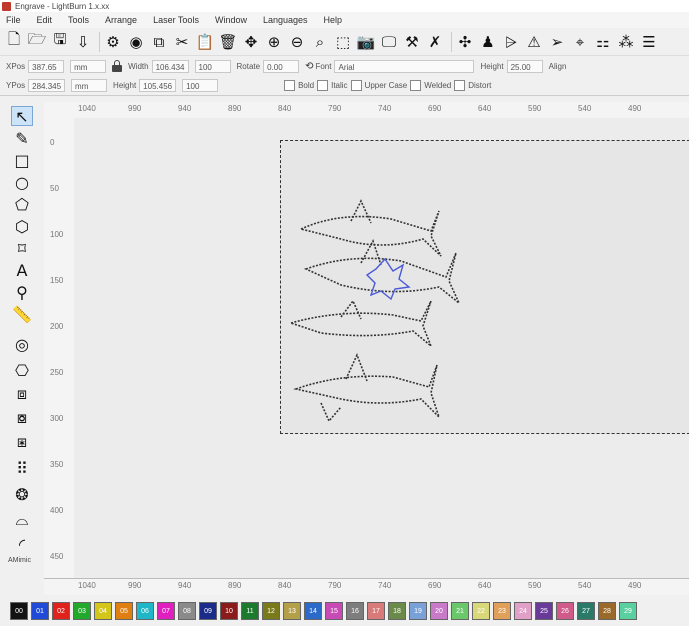  What do you see at coordinates (389, 42) in the screenshot?
I see `monitor-icon: 🖵` at bounding box center [389, 42].